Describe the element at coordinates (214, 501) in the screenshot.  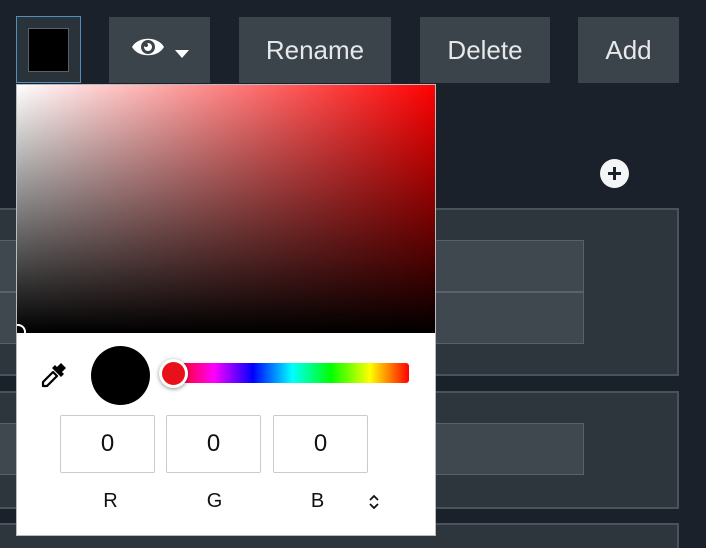
I see `green-channel-label: G` at that location.